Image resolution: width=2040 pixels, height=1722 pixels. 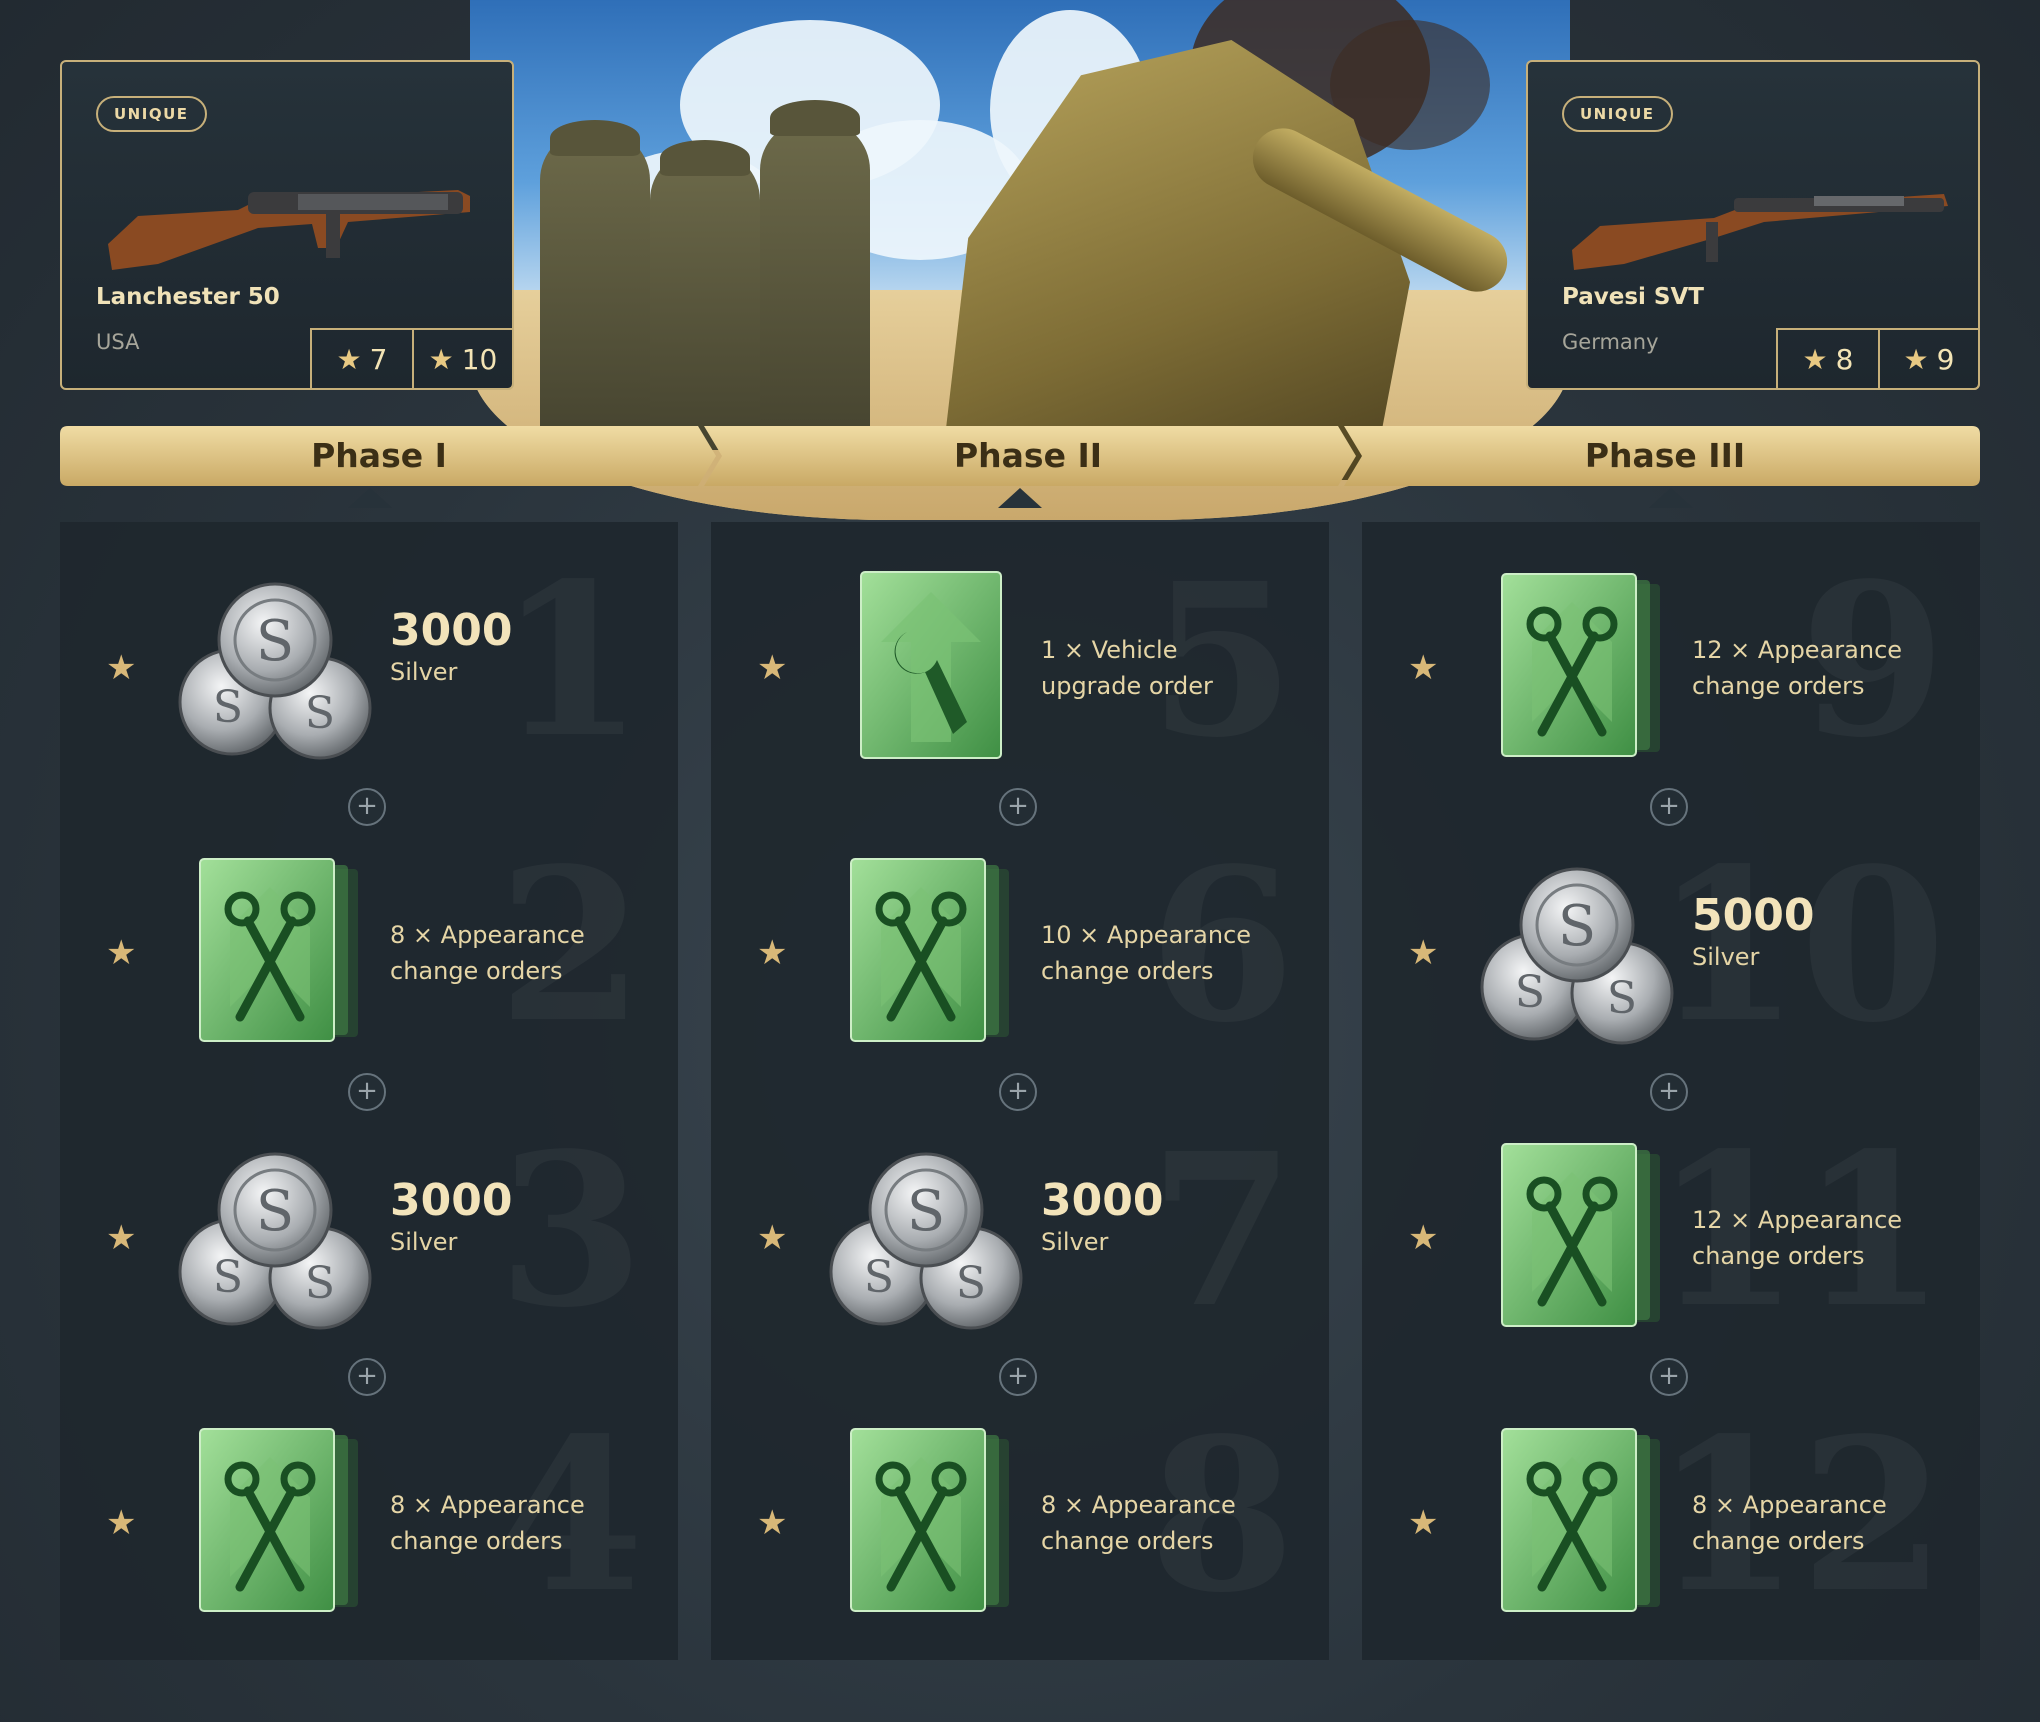 What do you see at coordinates (1020, 664) in the screenshot?
I see `reward-cell: 5★ 1 × Vehicleupgrade order` at bounding box center [1020, 664].